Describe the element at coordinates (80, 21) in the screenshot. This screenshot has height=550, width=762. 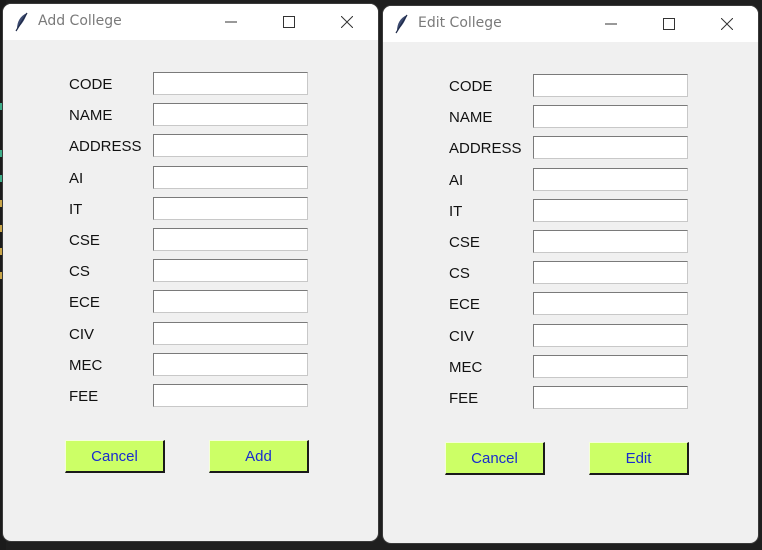
I see `window-title: Add College` at that location.